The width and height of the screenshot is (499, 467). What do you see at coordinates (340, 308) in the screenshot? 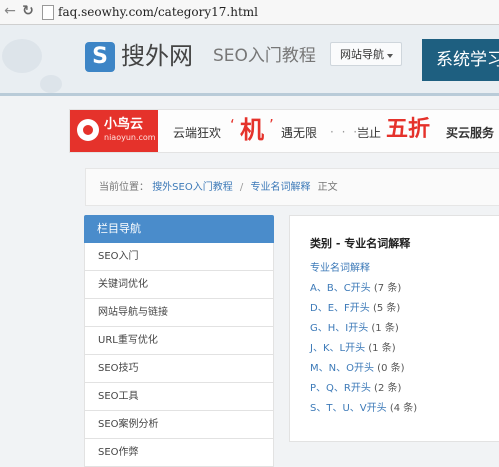
I see `category-link: D、E、F开头` at bounding box center [340, 308].